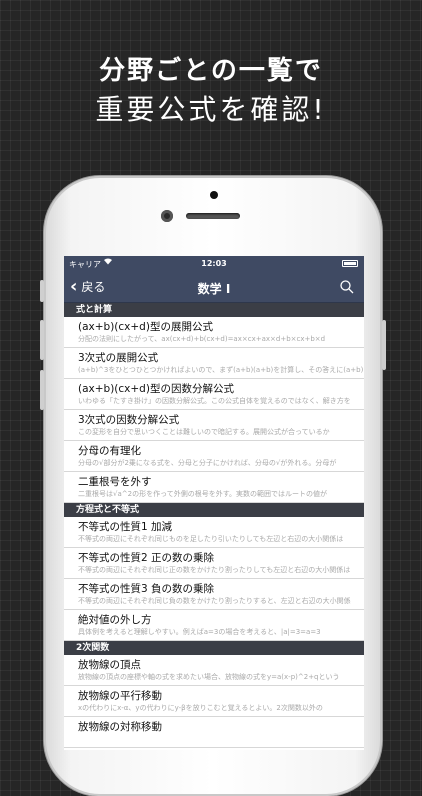 The height and width of the screenshot is (796, 422). I want to click on item-title: 放物線の対称移動, so click(120, 727).